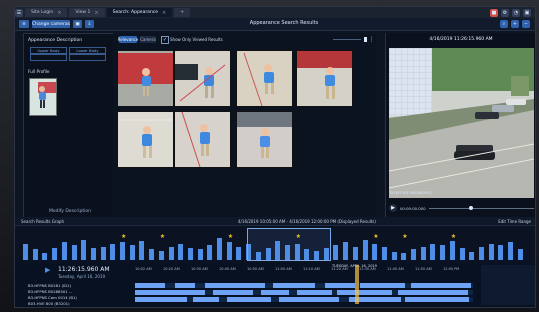  I want to click on profile-thumbnail, so click(43, 97).